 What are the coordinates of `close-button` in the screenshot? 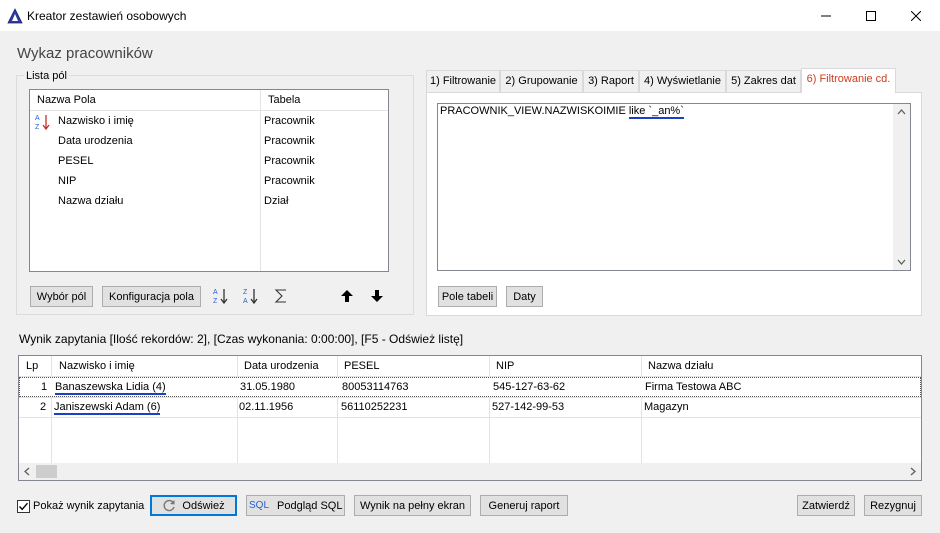 It's located at (916, 15).